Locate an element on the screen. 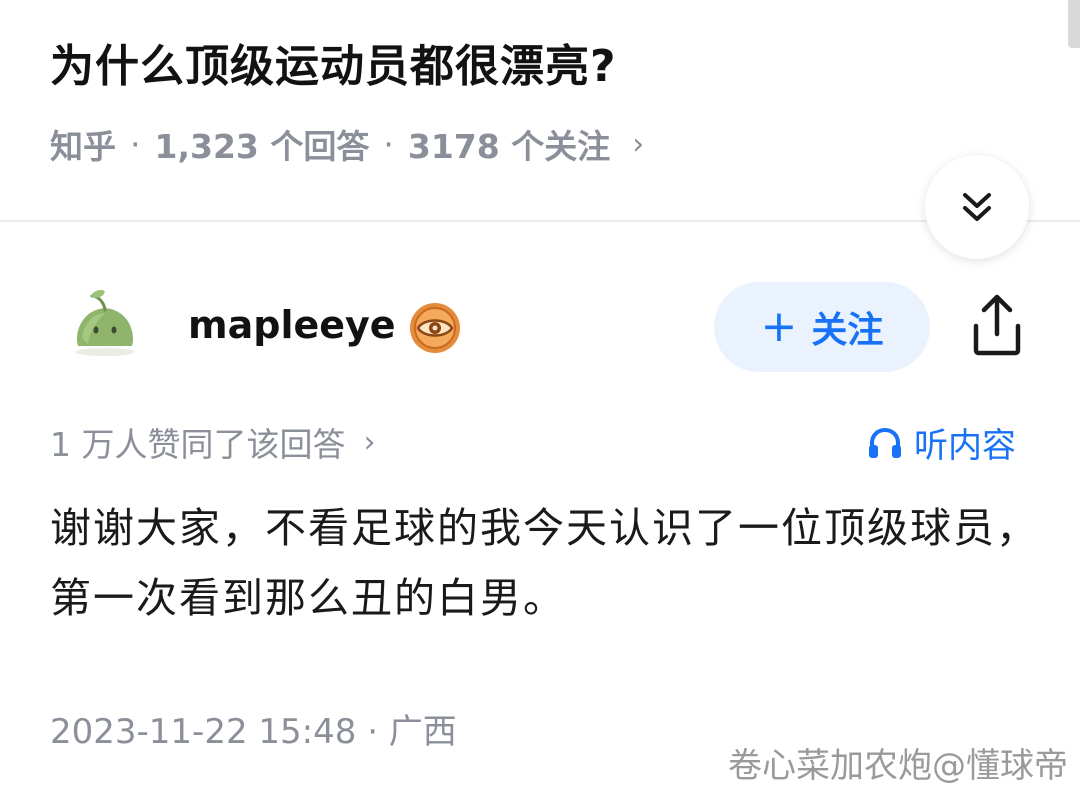  listen-label: 听内容 is located at coordinates (965, 446).